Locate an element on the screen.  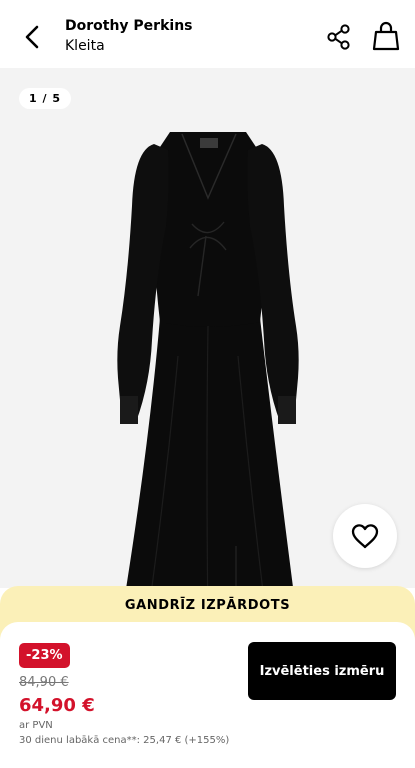
favorite-button is located at coordinates (365, 536).